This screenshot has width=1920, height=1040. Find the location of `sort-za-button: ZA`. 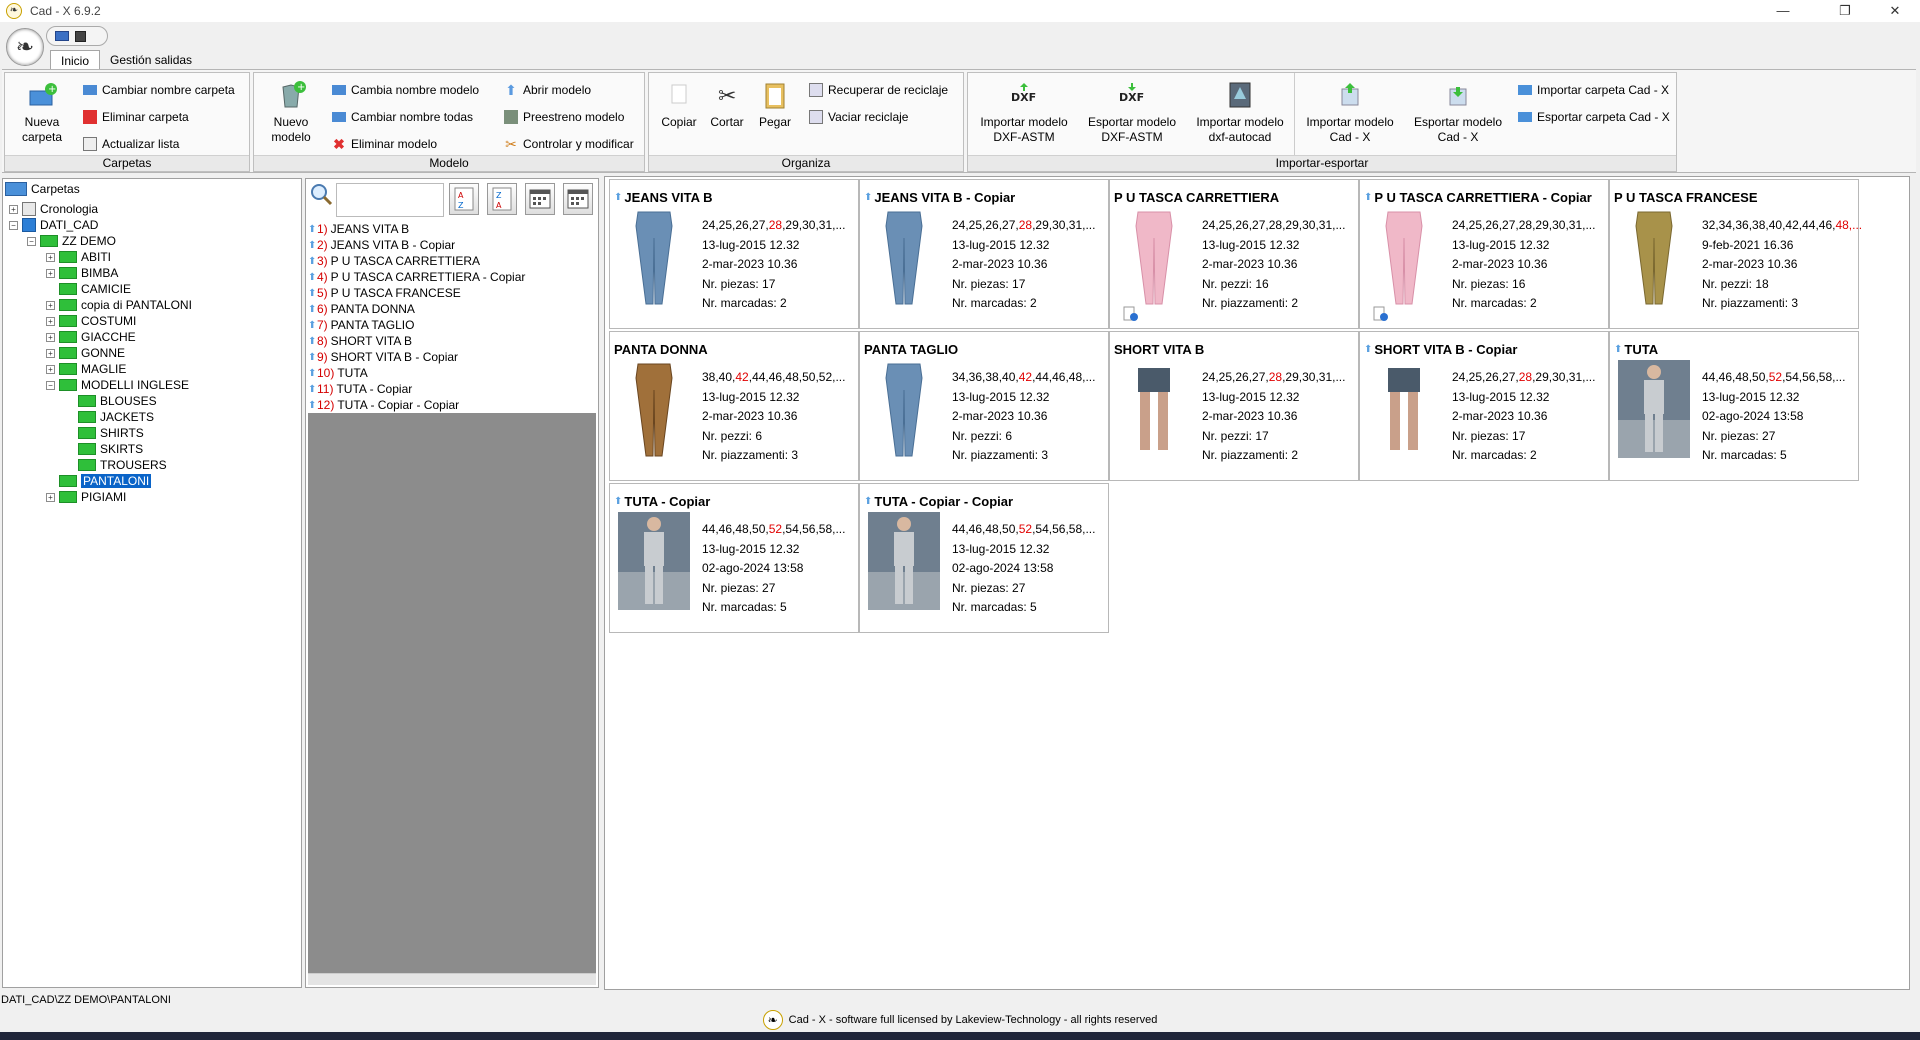

sort-za-button: ZA is located at coordinates (502, 199).